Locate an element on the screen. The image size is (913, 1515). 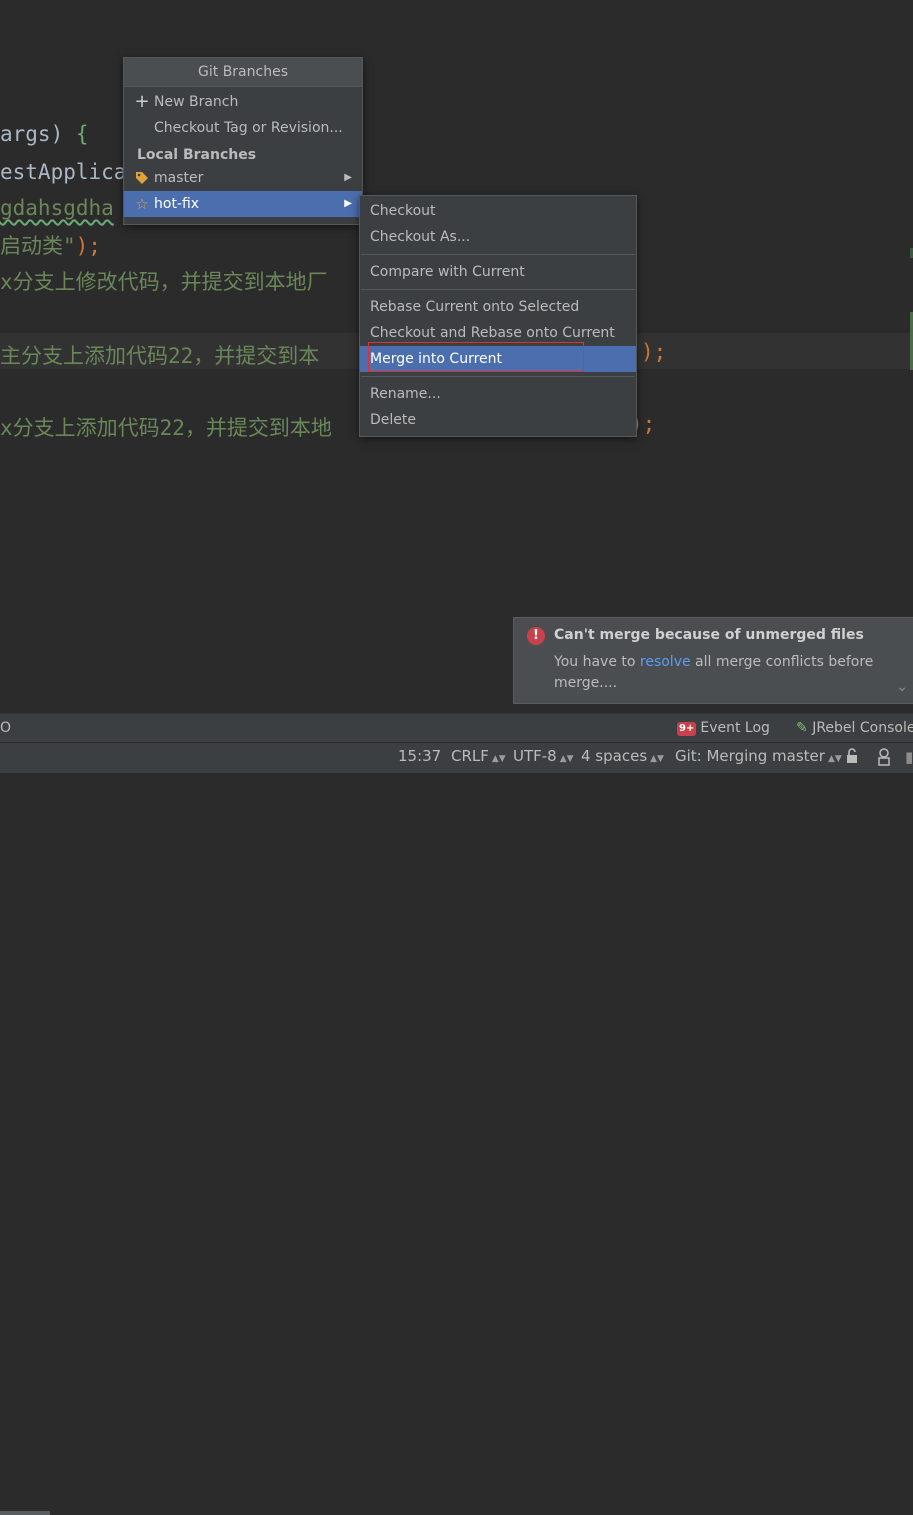
star-icon: ☆ is located at coordinates (142, 204).